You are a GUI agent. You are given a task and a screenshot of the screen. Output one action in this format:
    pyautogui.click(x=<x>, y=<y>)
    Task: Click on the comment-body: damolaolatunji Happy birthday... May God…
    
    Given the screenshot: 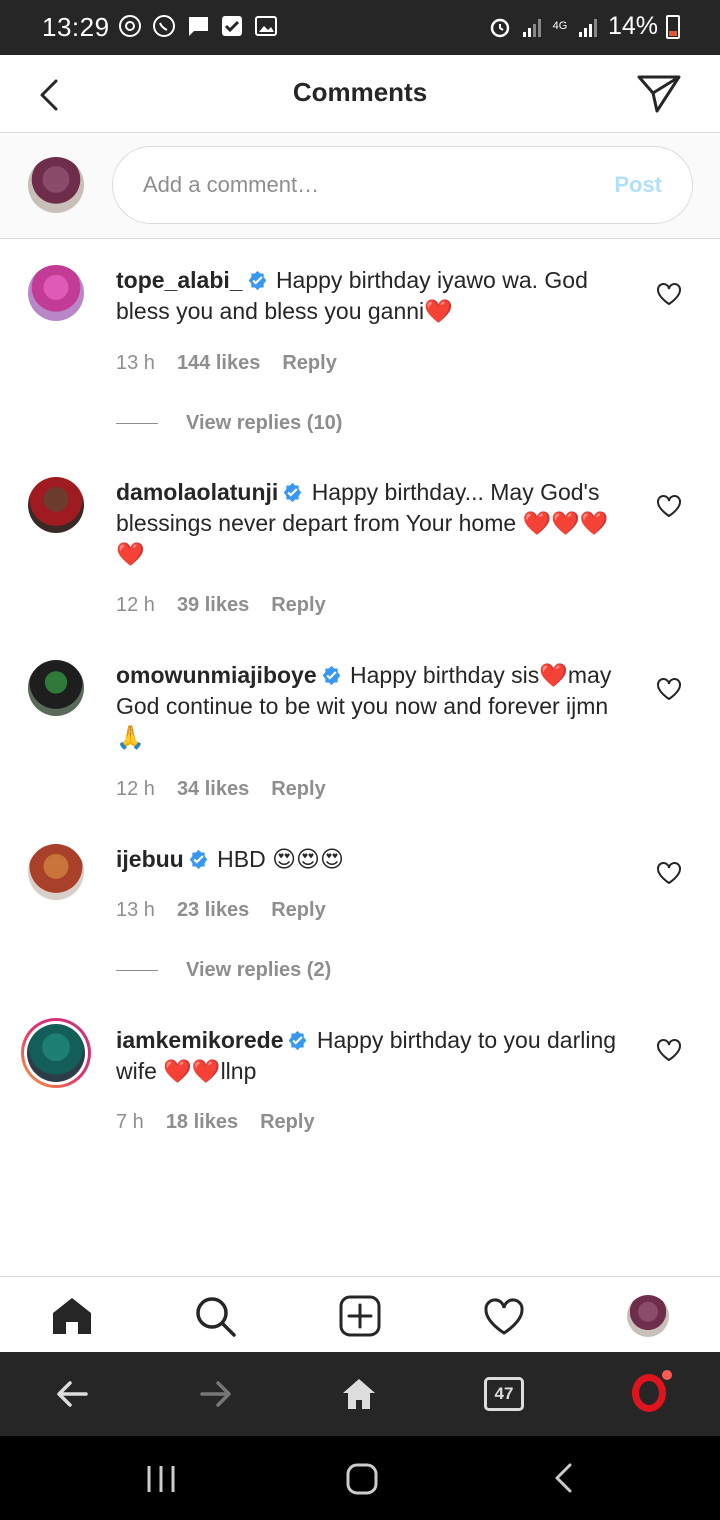 What is the action you would take?
    pyautogui.click(x=376, y=523)
    